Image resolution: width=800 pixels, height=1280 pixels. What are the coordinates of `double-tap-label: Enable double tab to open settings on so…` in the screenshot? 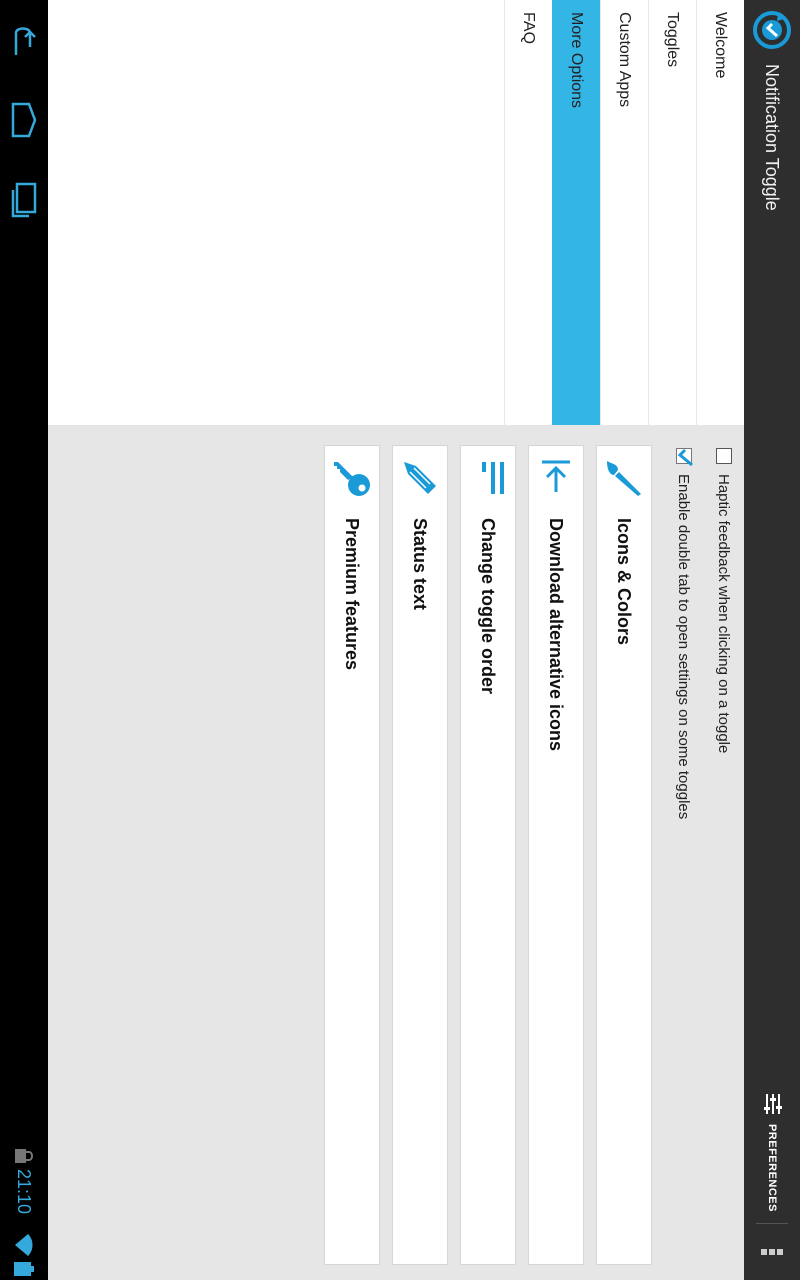 It's located at (684, 647).